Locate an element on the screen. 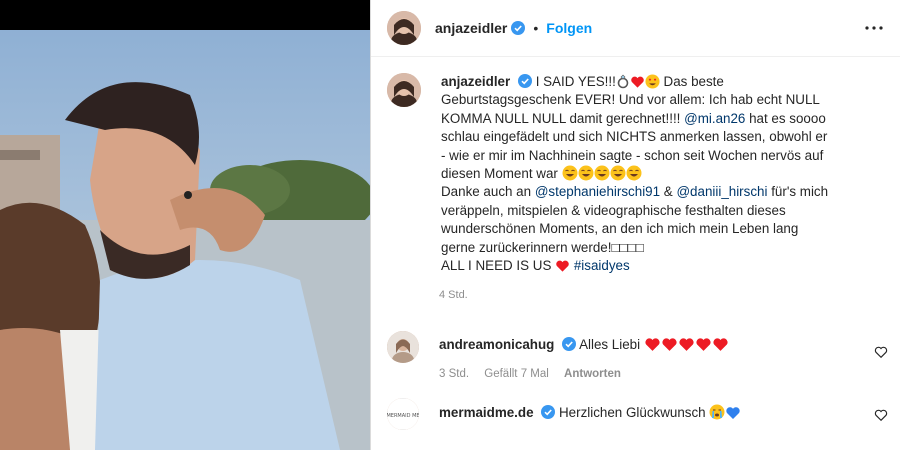  author-avatar is located at coordinates (404, 28).